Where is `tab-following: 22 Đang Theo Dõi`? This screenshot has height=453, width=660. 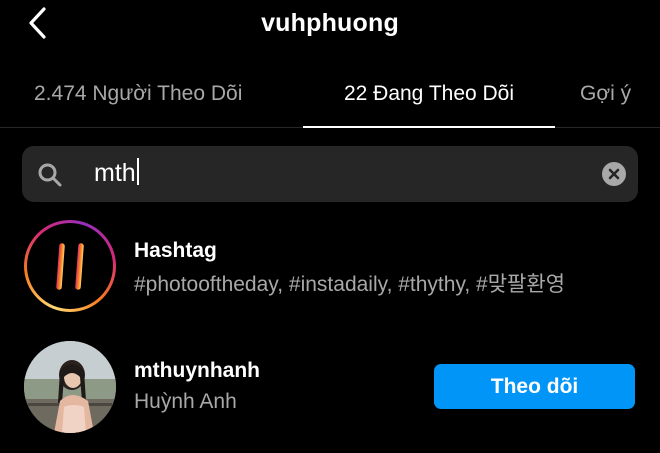
tab-following: 22 Đang Theo Dõi is located at coordinates (429, 99).